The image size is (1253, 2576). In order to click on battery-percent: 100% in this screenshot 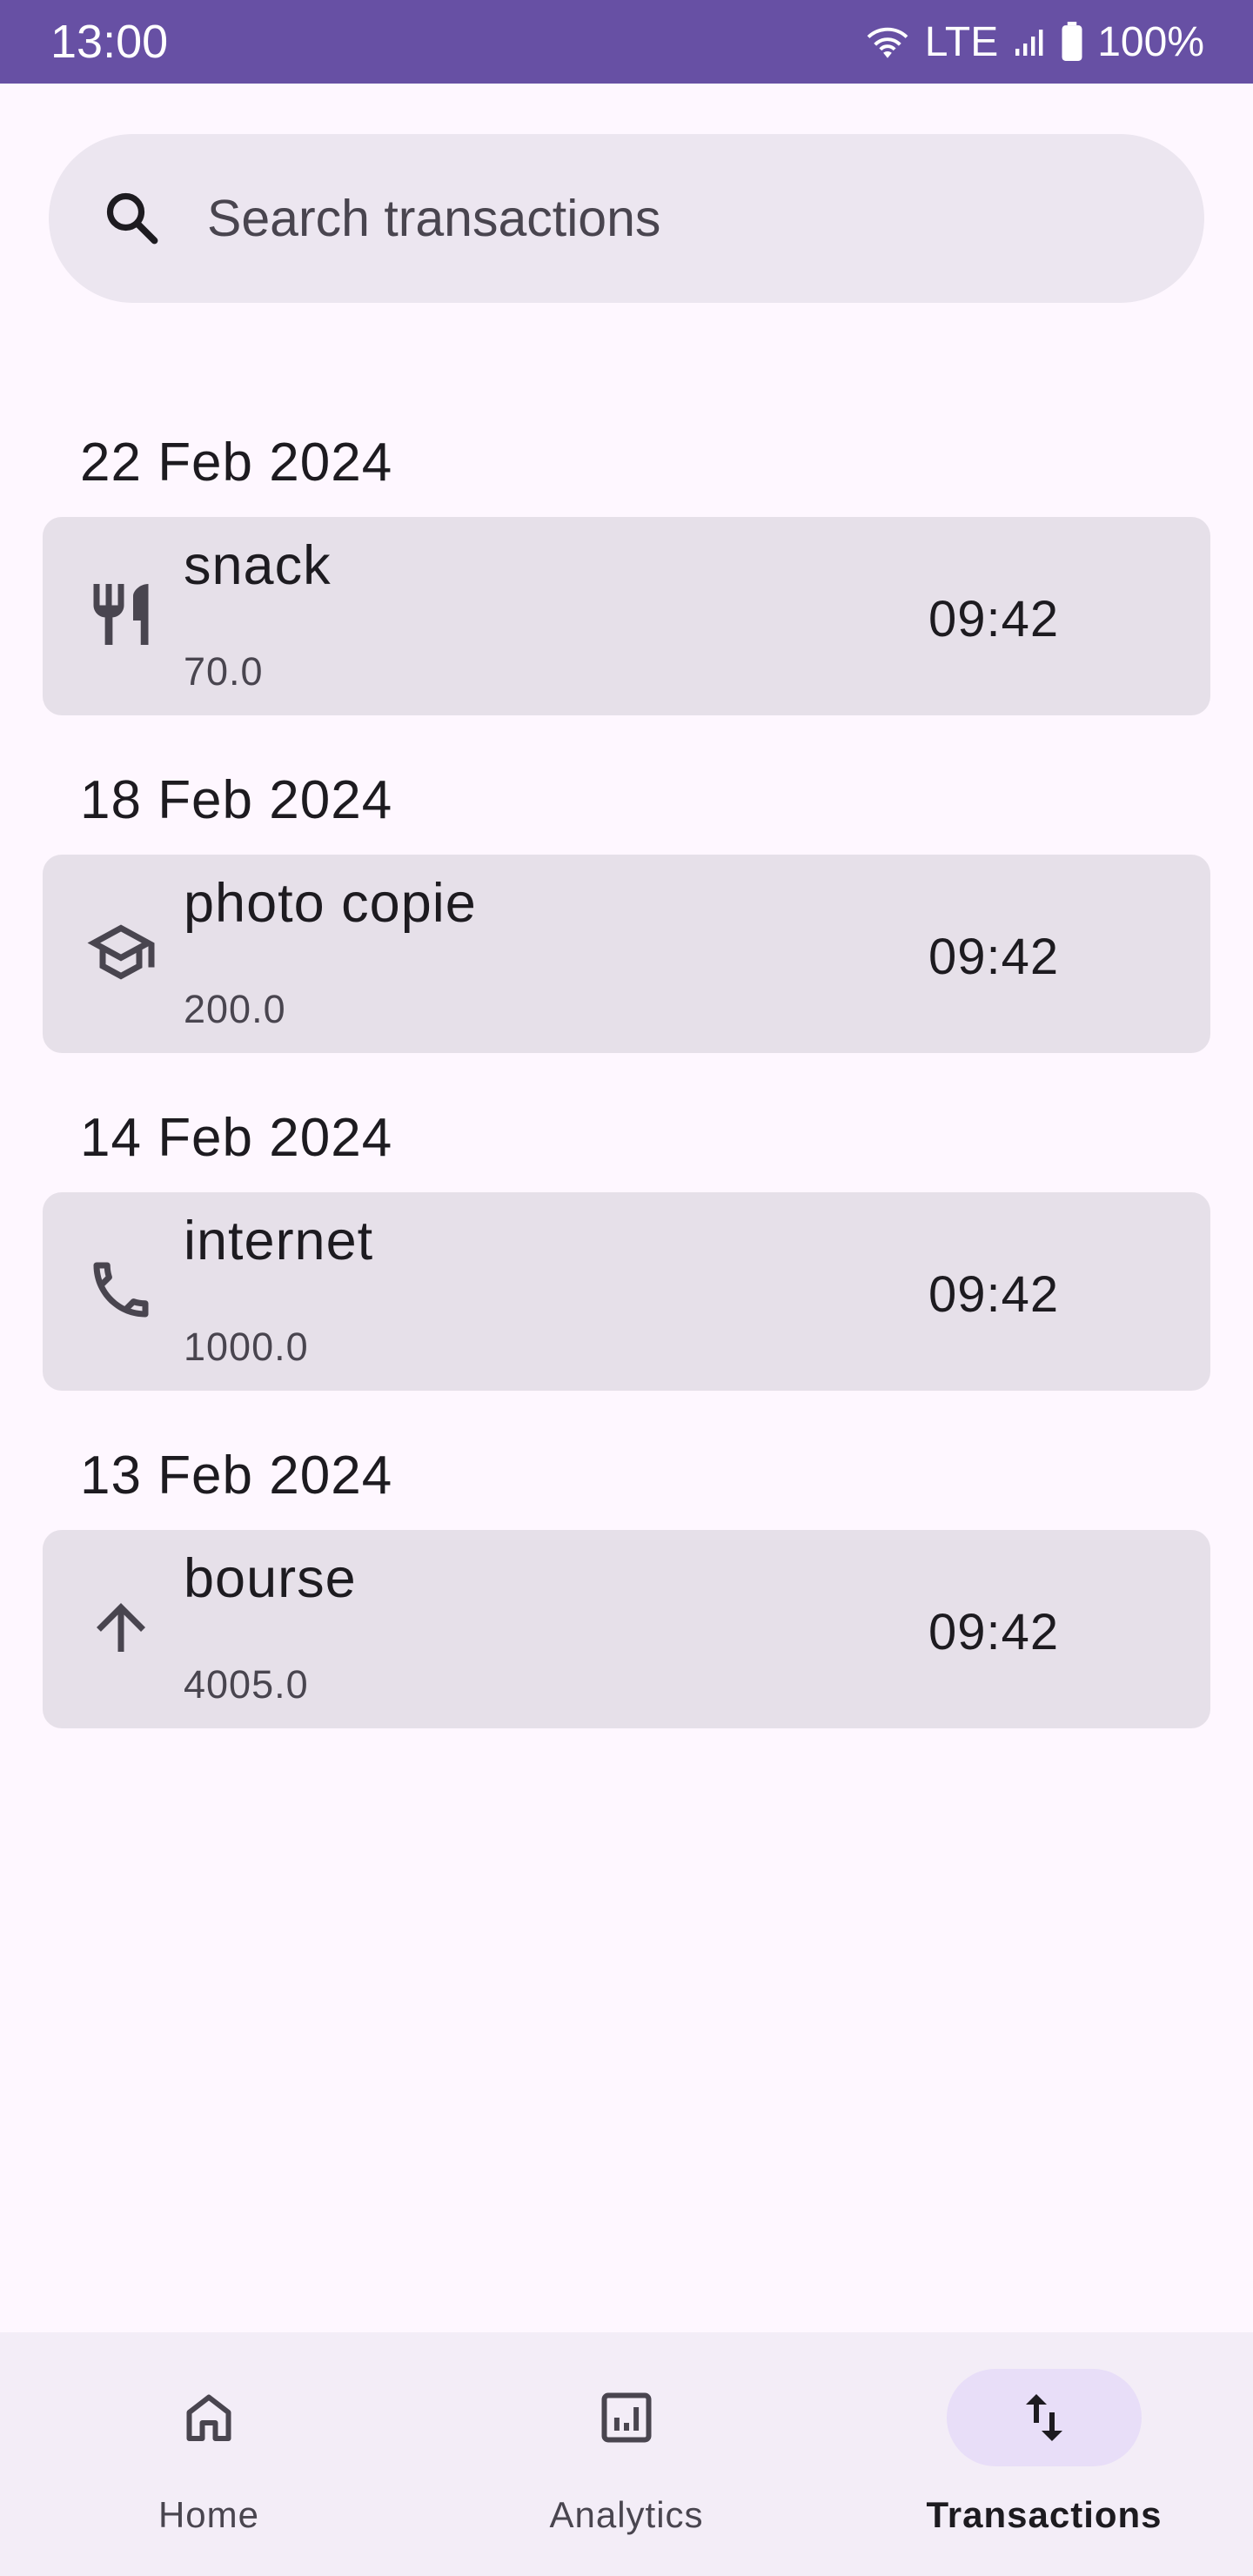, I will do `click(1150, 41)`.